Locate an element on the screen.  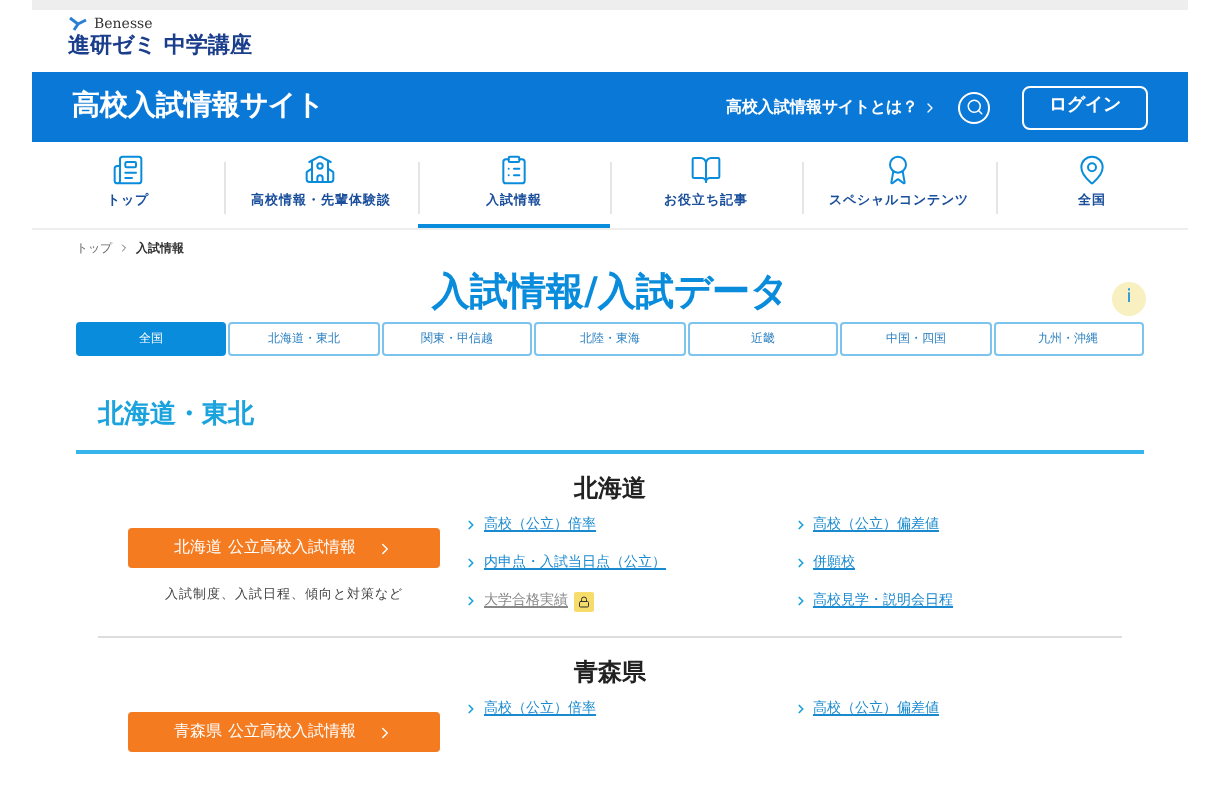
prefecture-info-button: 北海道 公立高校入試情報 is located at coordinates (284, 548).